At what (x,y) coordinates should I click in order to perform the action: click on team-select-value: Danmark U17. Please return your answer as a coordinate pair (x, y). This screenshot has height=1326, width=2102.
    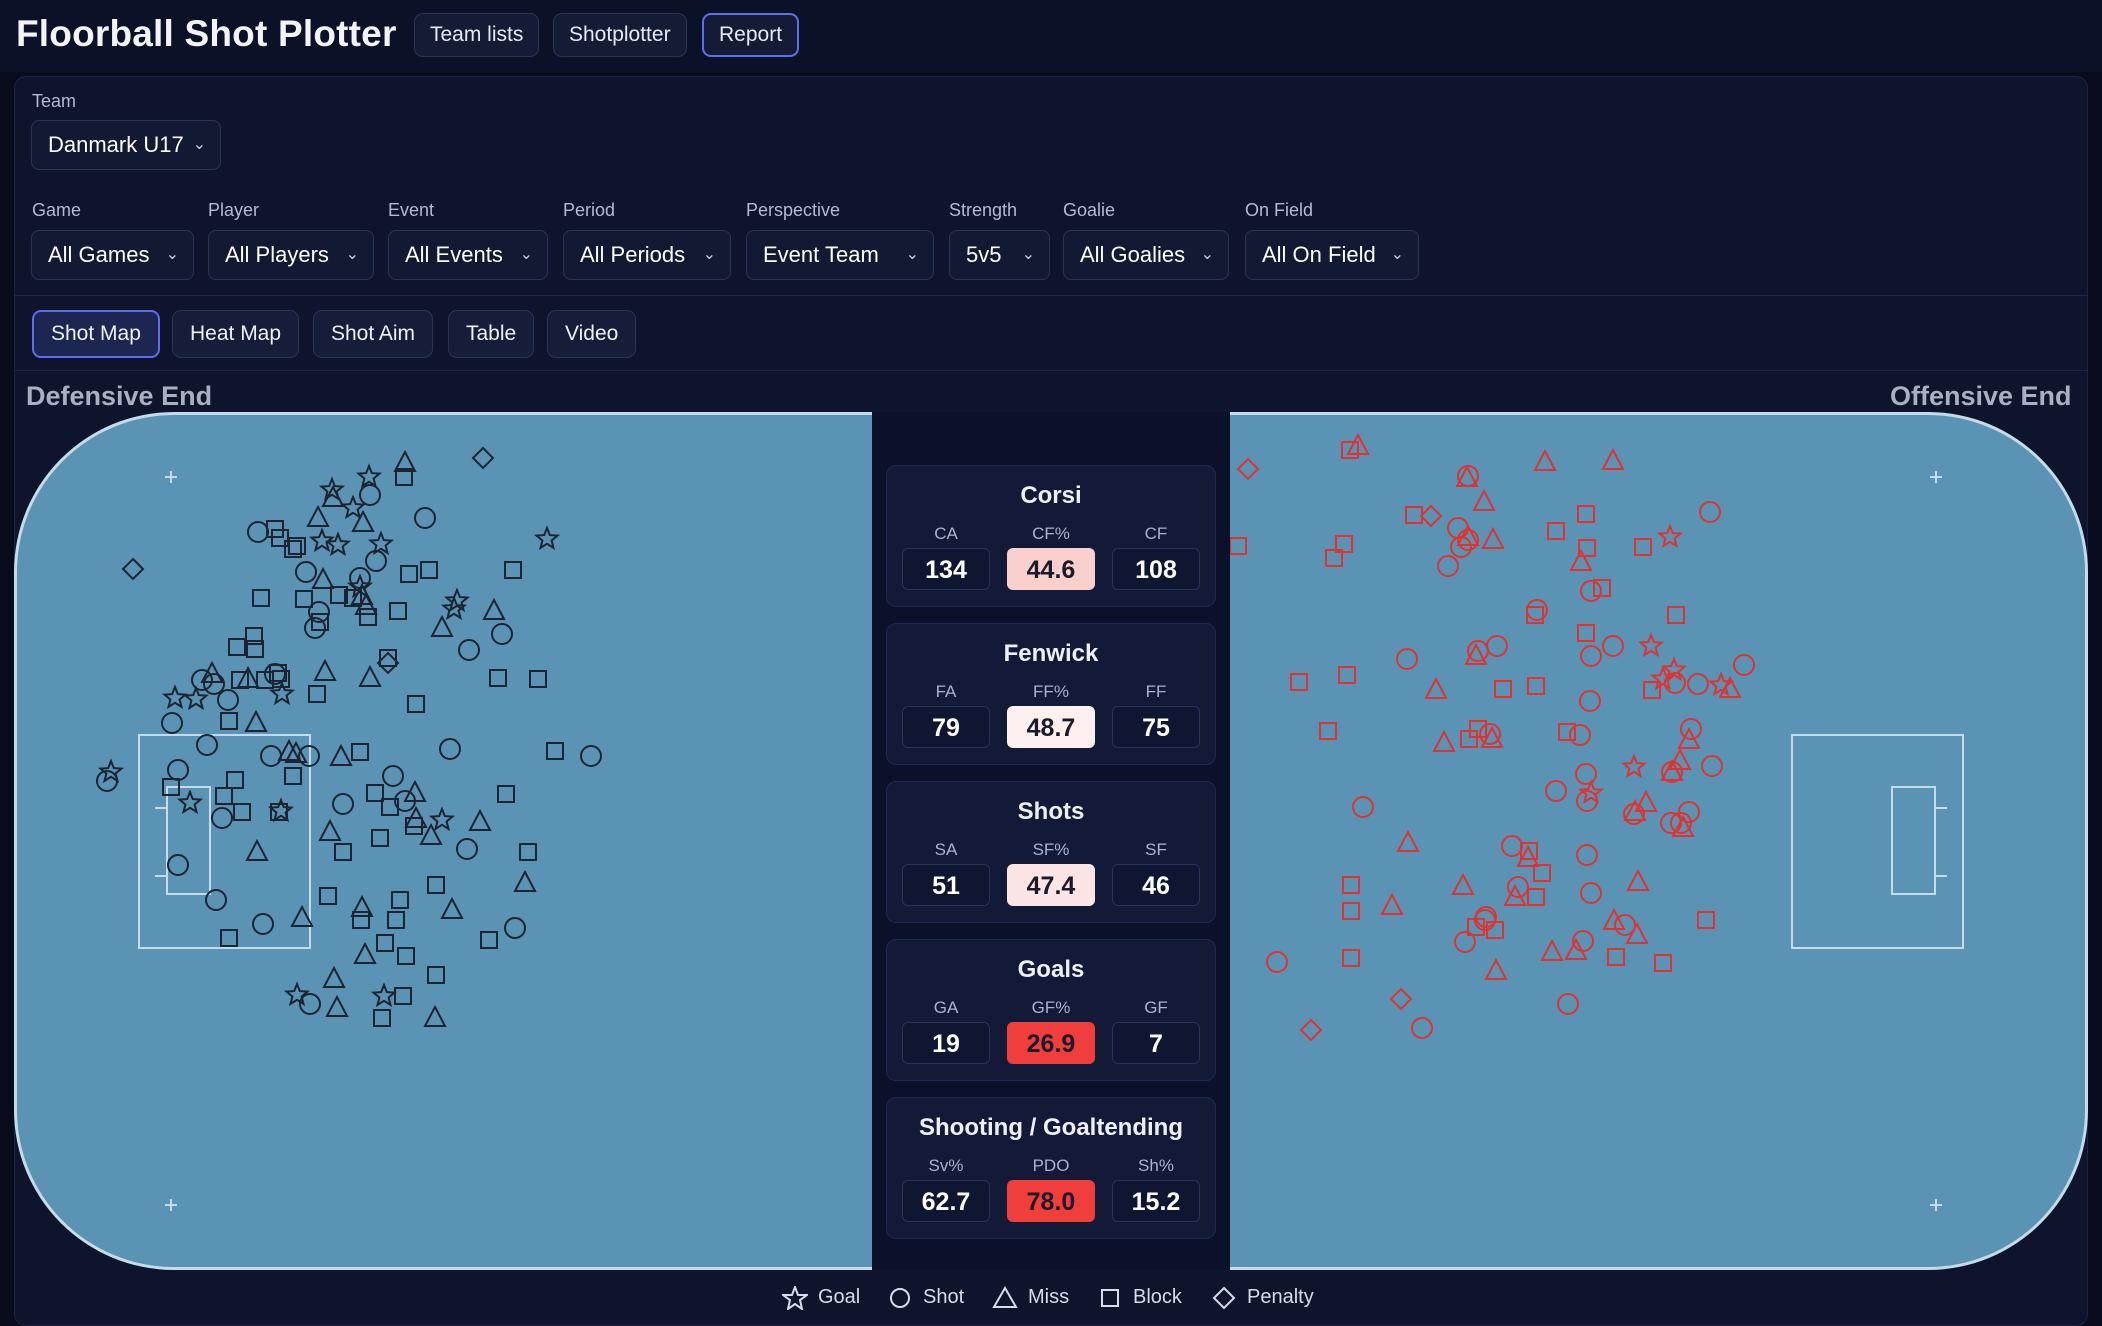
    Looking at the image, I should click on (116, 144).